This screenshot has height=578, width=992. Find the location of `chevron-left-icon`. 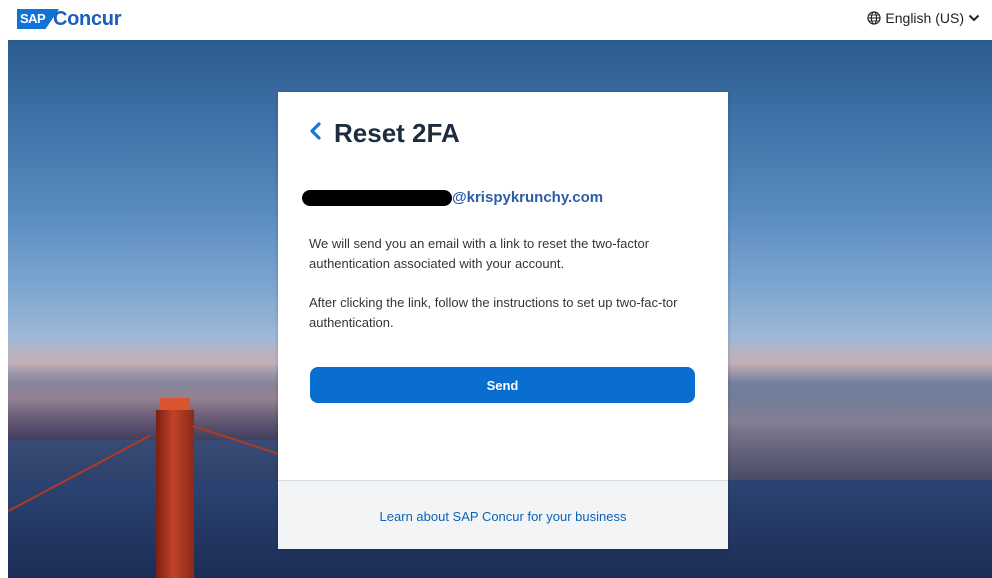

chevron-left-icon is located at coordinates (315, 133).